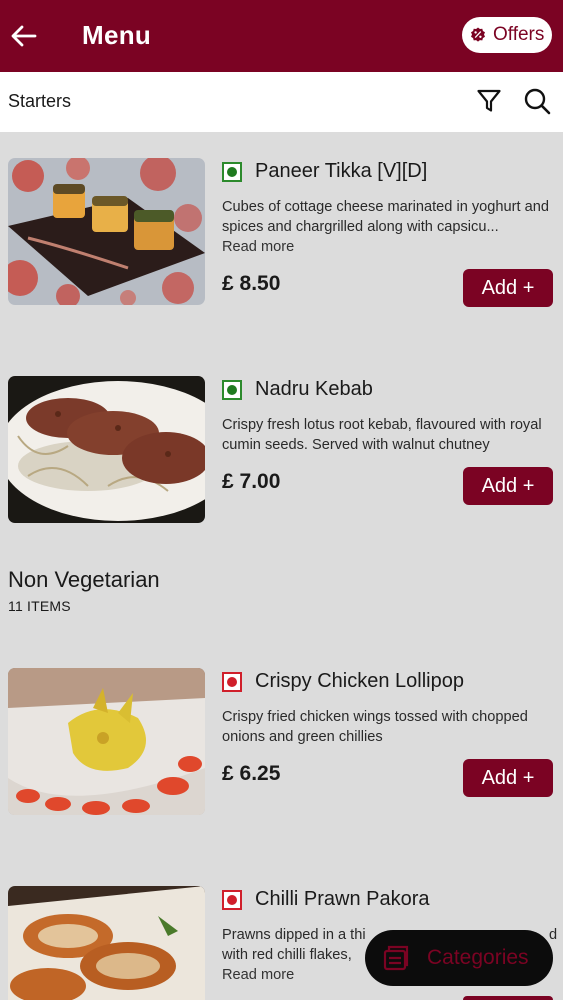 The height and width of the screenshot is (1000, 563). I want to click on item-description-fragment: d, so click(553, 935).